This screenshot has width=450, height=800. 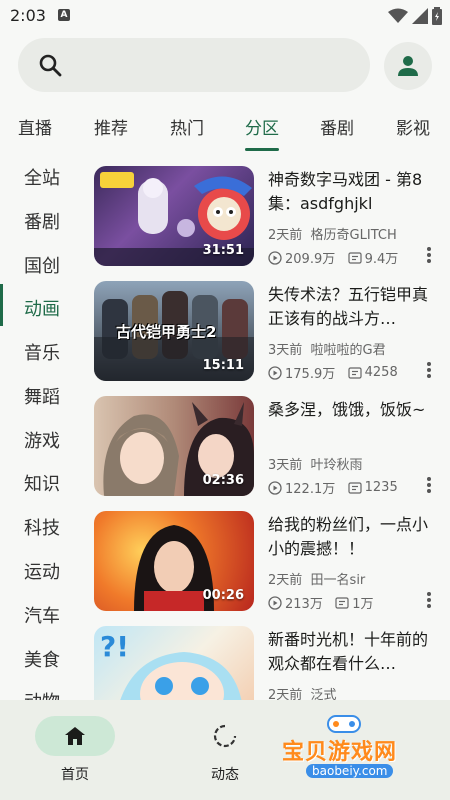 What do you see at coordinates (223, 365) in the screenshot?
I see `video-duration: 15:11` at bounding box center [223, 365].